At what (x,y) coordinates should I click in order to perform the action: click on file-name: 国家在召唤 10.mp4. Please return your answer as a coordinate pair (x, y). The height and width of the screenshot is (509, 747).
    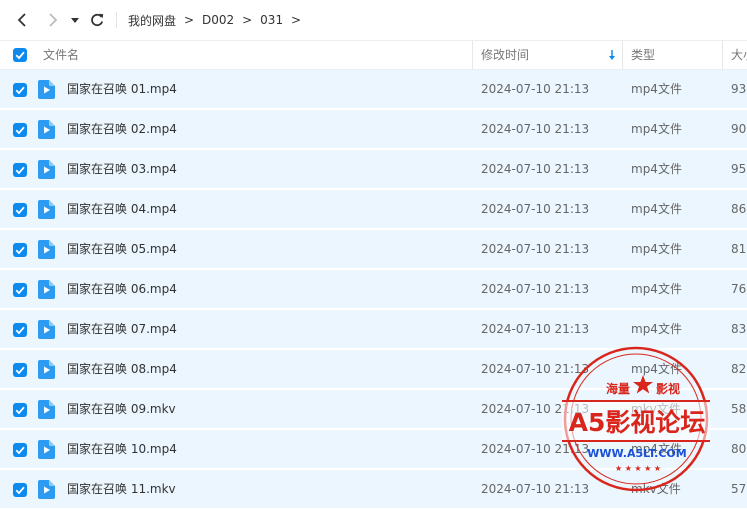
    Looking at the image, I should click on (122, 449).